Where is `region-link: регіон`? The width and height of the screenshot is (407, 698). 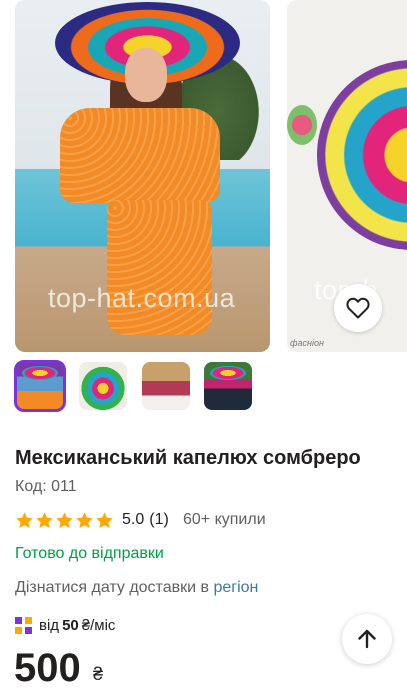
region-link: регіон is located at coordinates (235, 587).